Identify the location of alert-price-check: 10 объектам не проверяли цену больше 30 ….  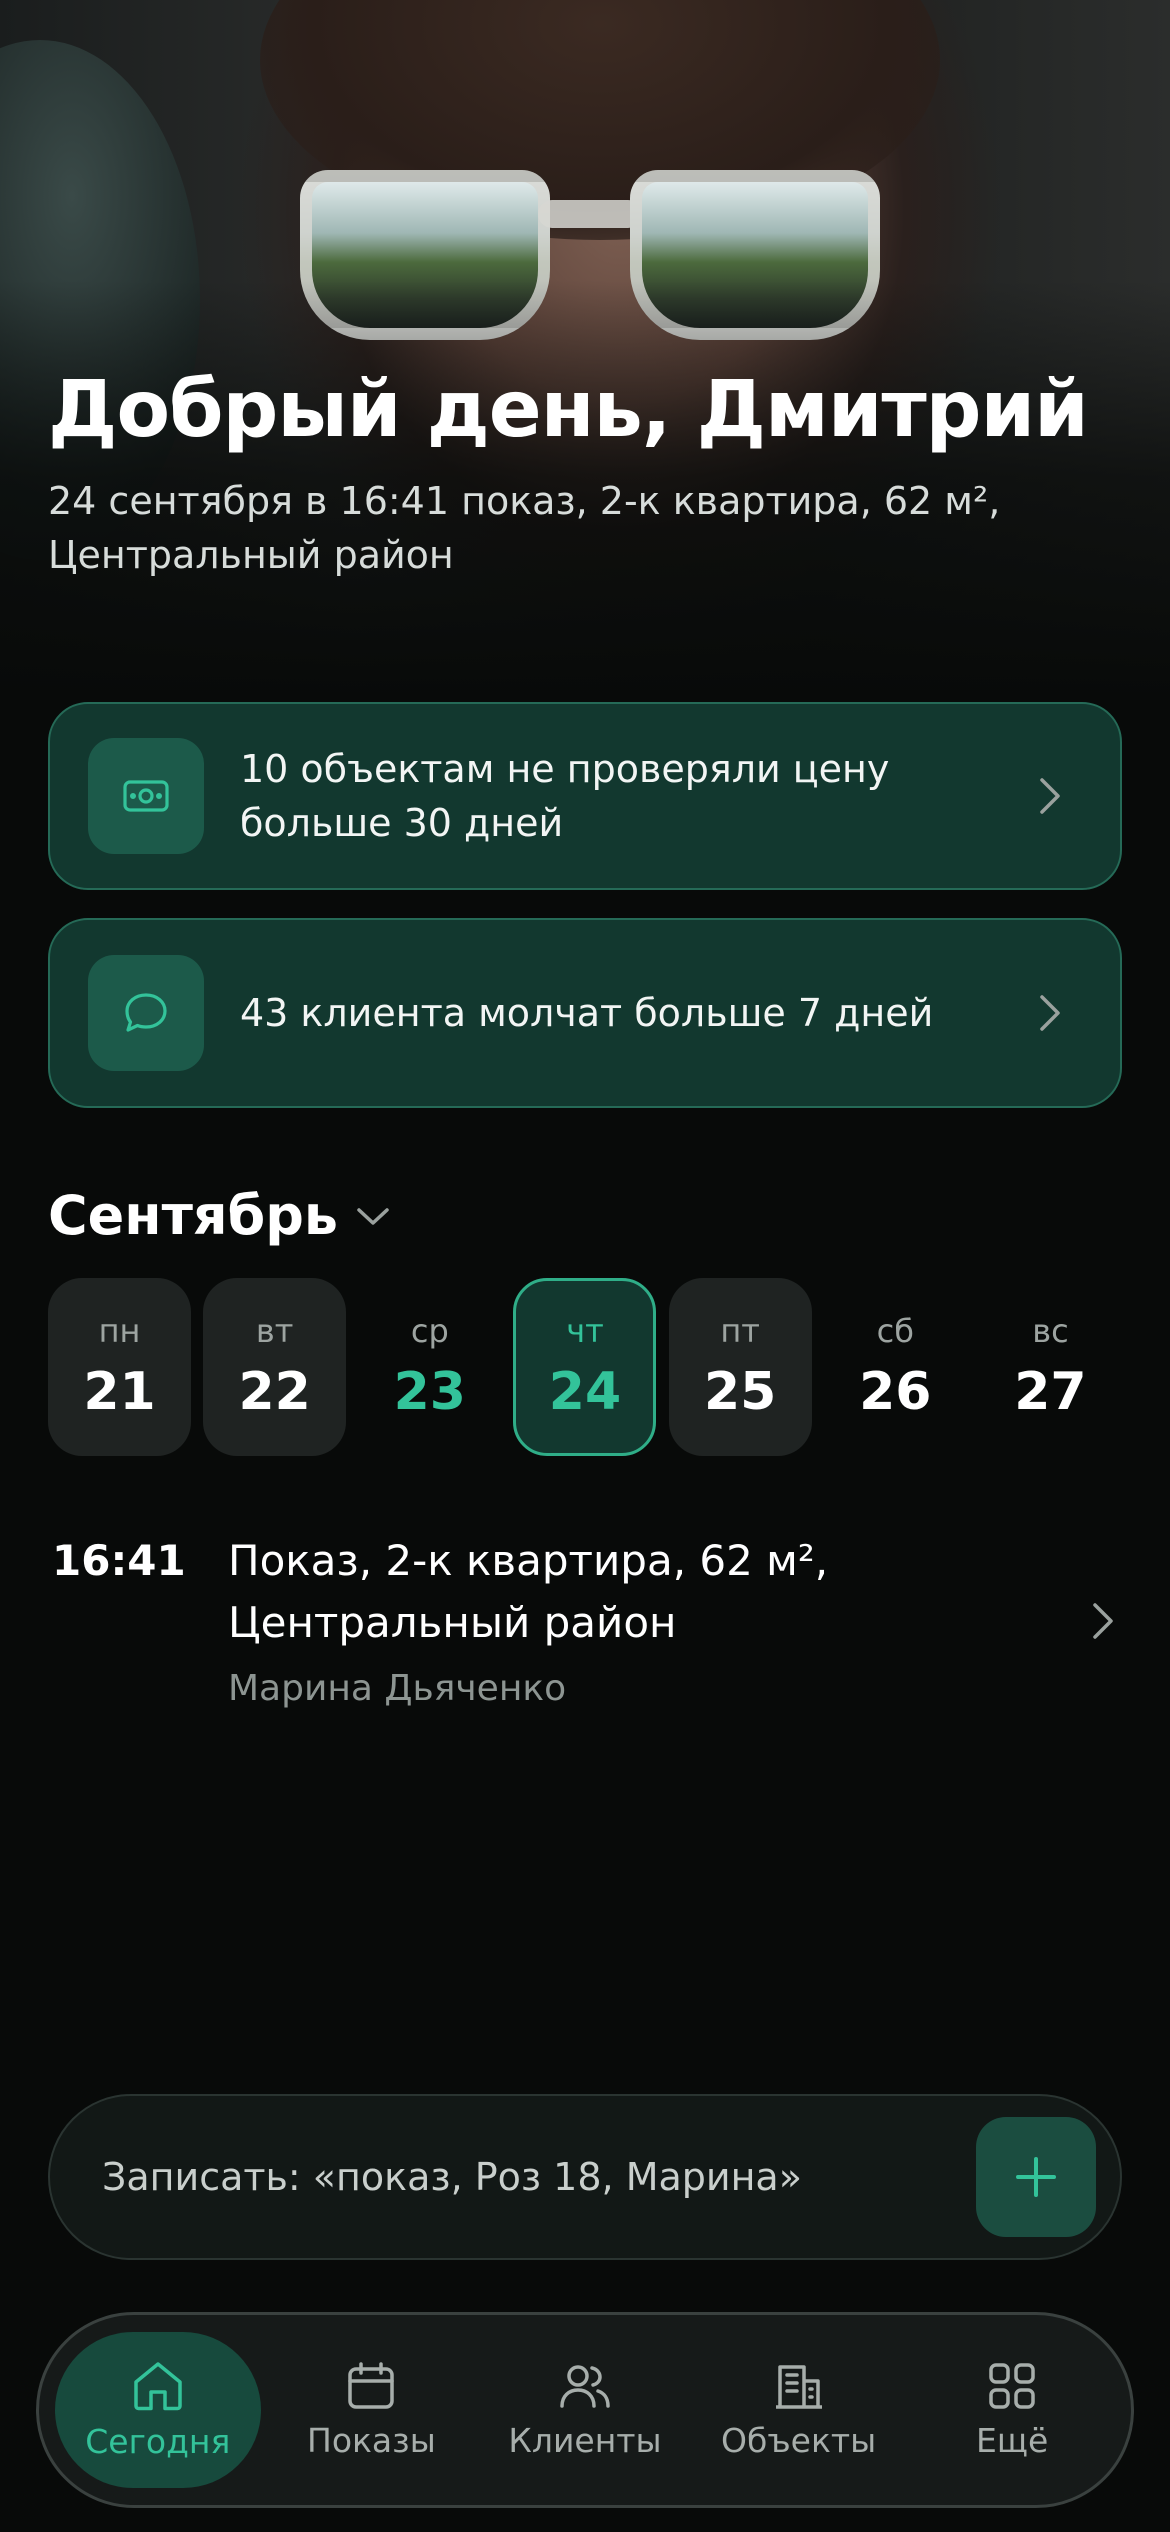
(585, 796).